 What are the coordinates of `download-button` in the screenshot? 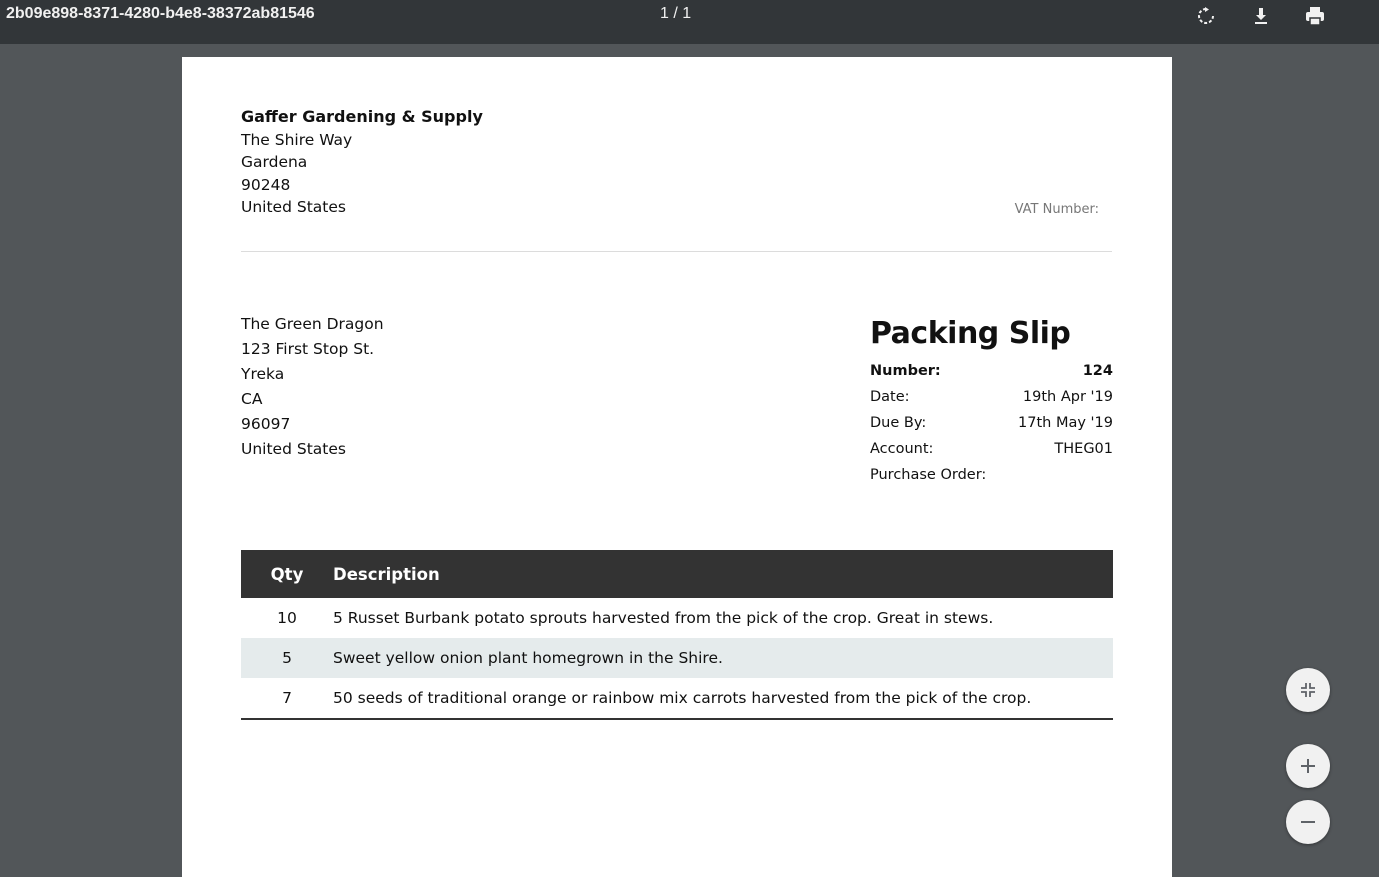 It's located at (1261, 16).